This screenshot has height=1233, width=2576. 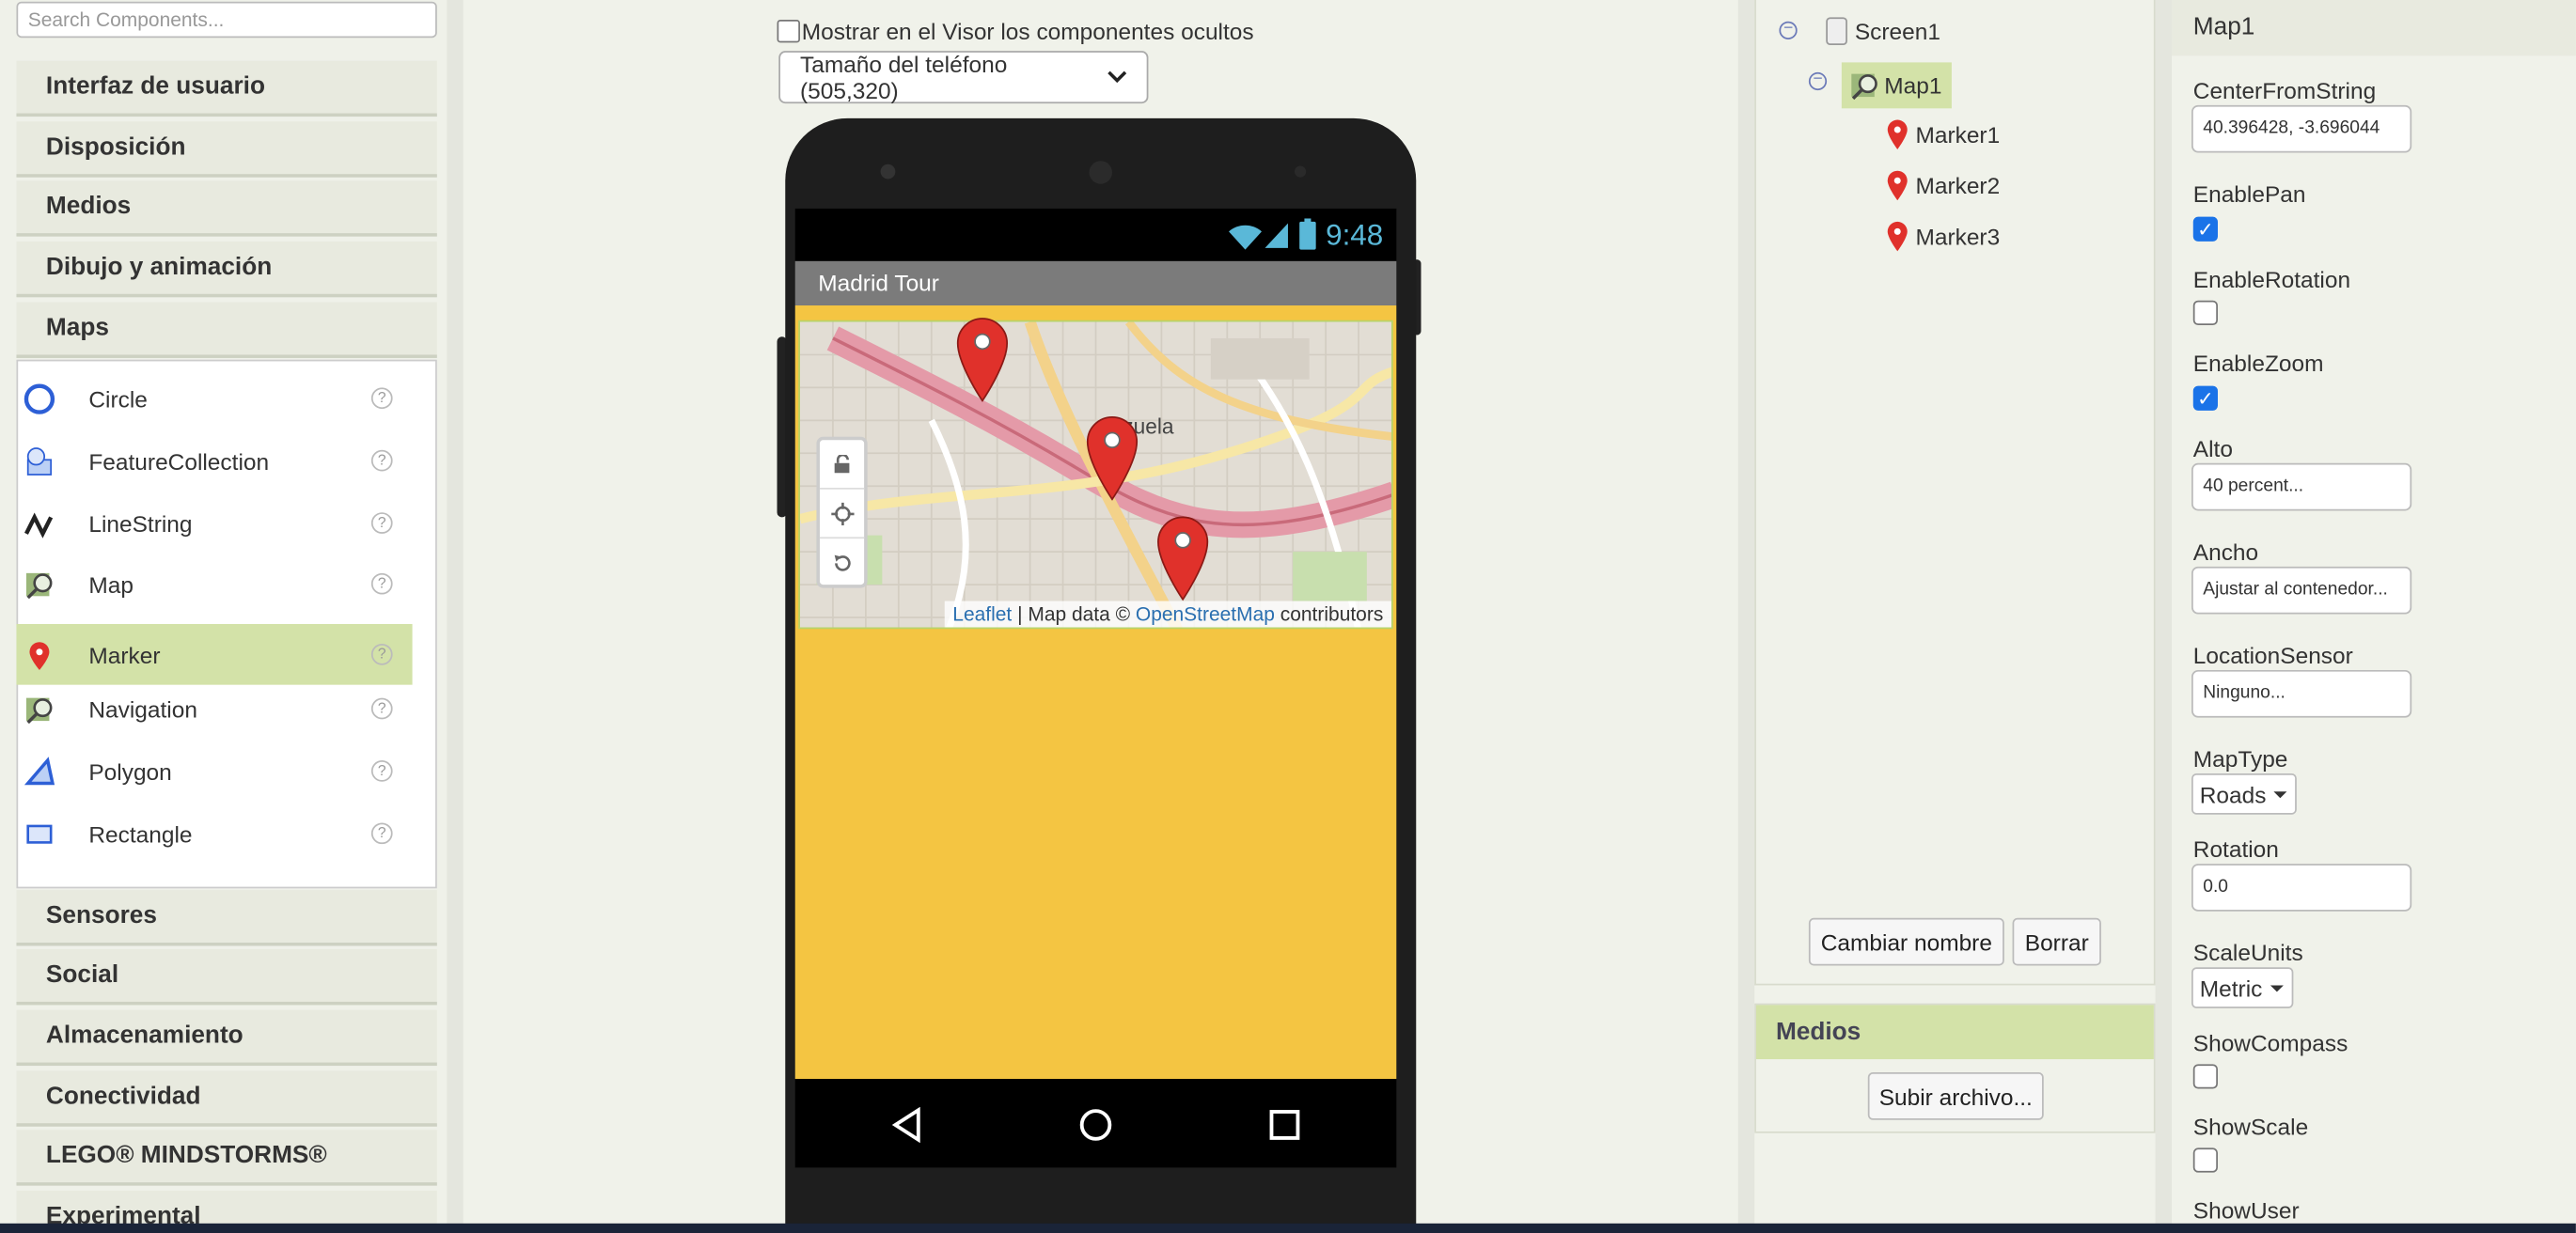 I want to click on tree-item-screen1: Screen1, so click(x=1883, y=31).